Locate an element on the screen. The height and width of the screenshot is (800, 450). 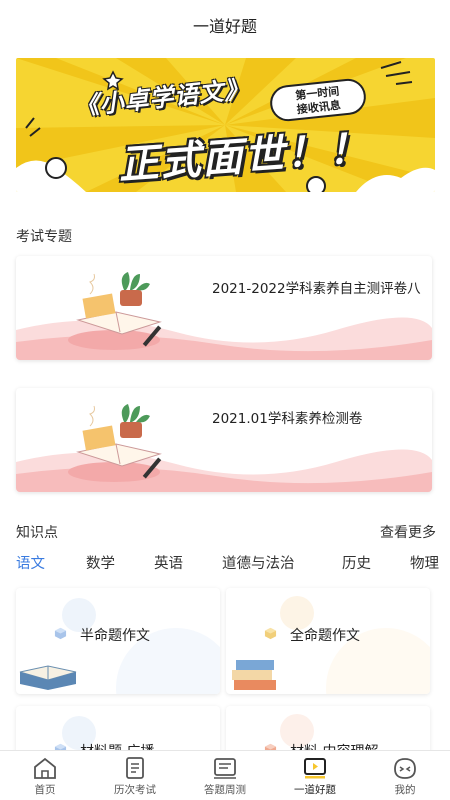
book-stack-illustration is located at coordinates (254, 675).